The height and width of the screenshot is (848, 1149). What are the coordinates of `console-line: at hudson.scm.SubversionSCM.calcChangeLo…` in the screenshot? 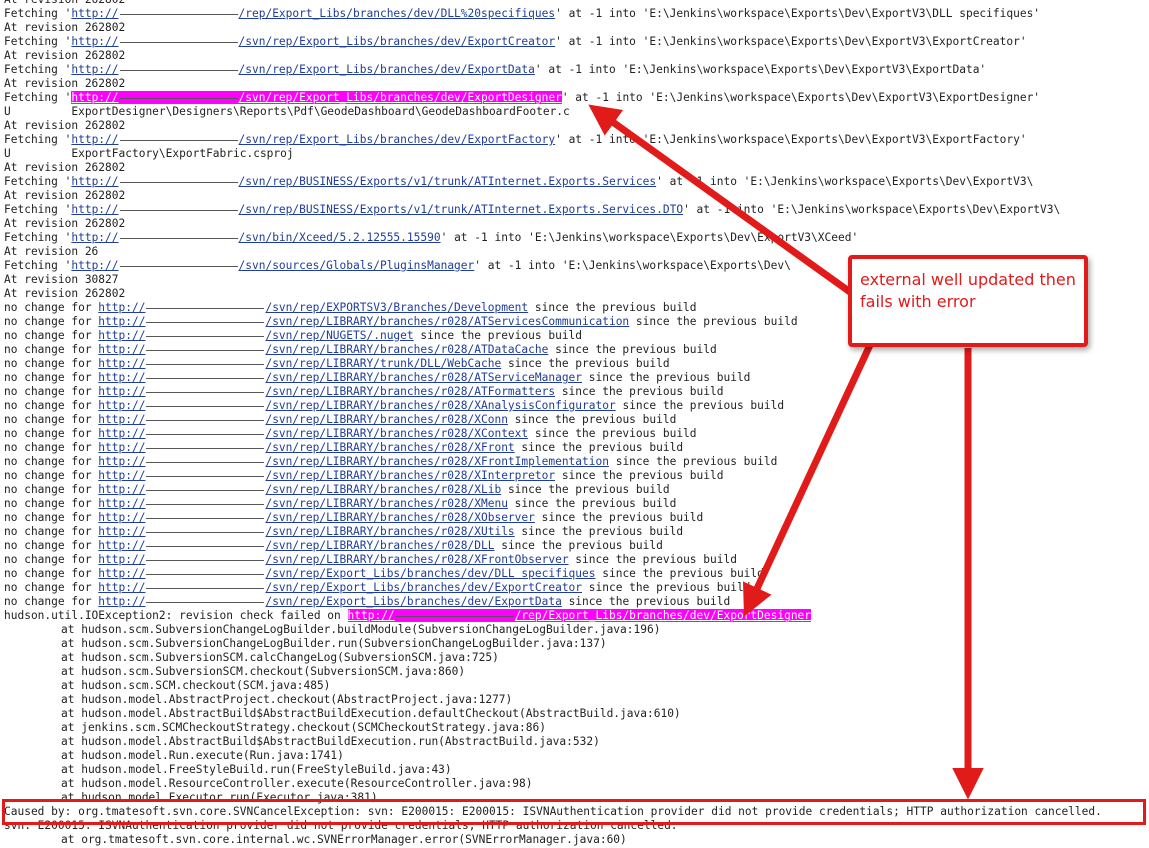 It's located at (576, 658).